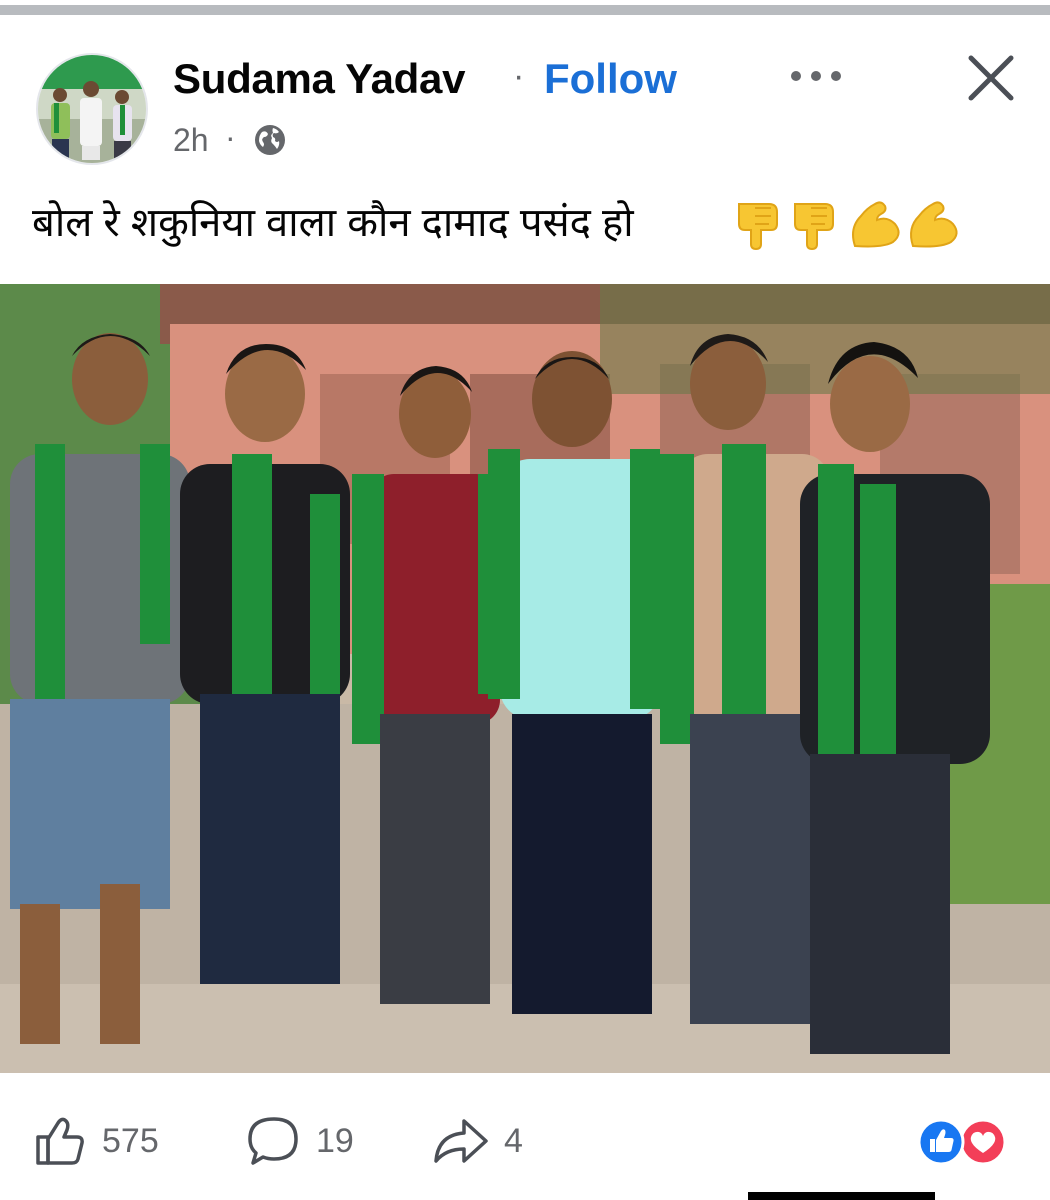  I want to click on share-count: 4, so click(513, 1140).